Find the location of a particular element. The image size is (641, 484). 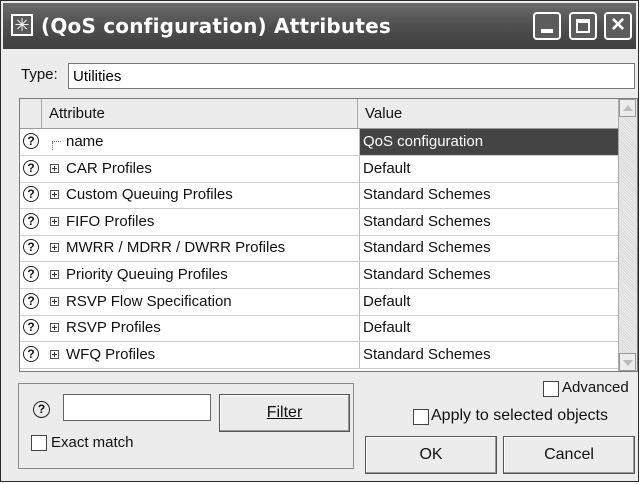

apply-to-selected-label: Apply to selected objects is located at coordinates (519, 415).